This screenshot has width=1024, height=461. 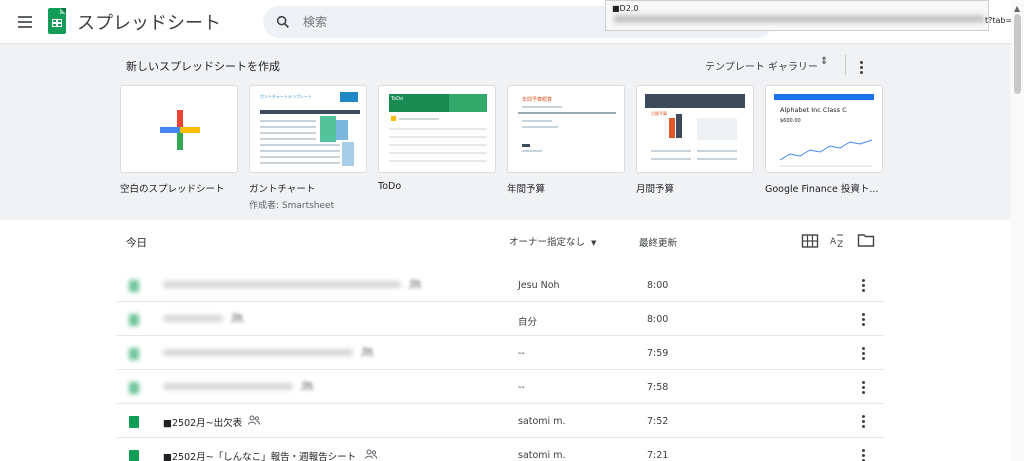 I want to click on file-owner: Jesu Noh, so click(x=539, y=285).